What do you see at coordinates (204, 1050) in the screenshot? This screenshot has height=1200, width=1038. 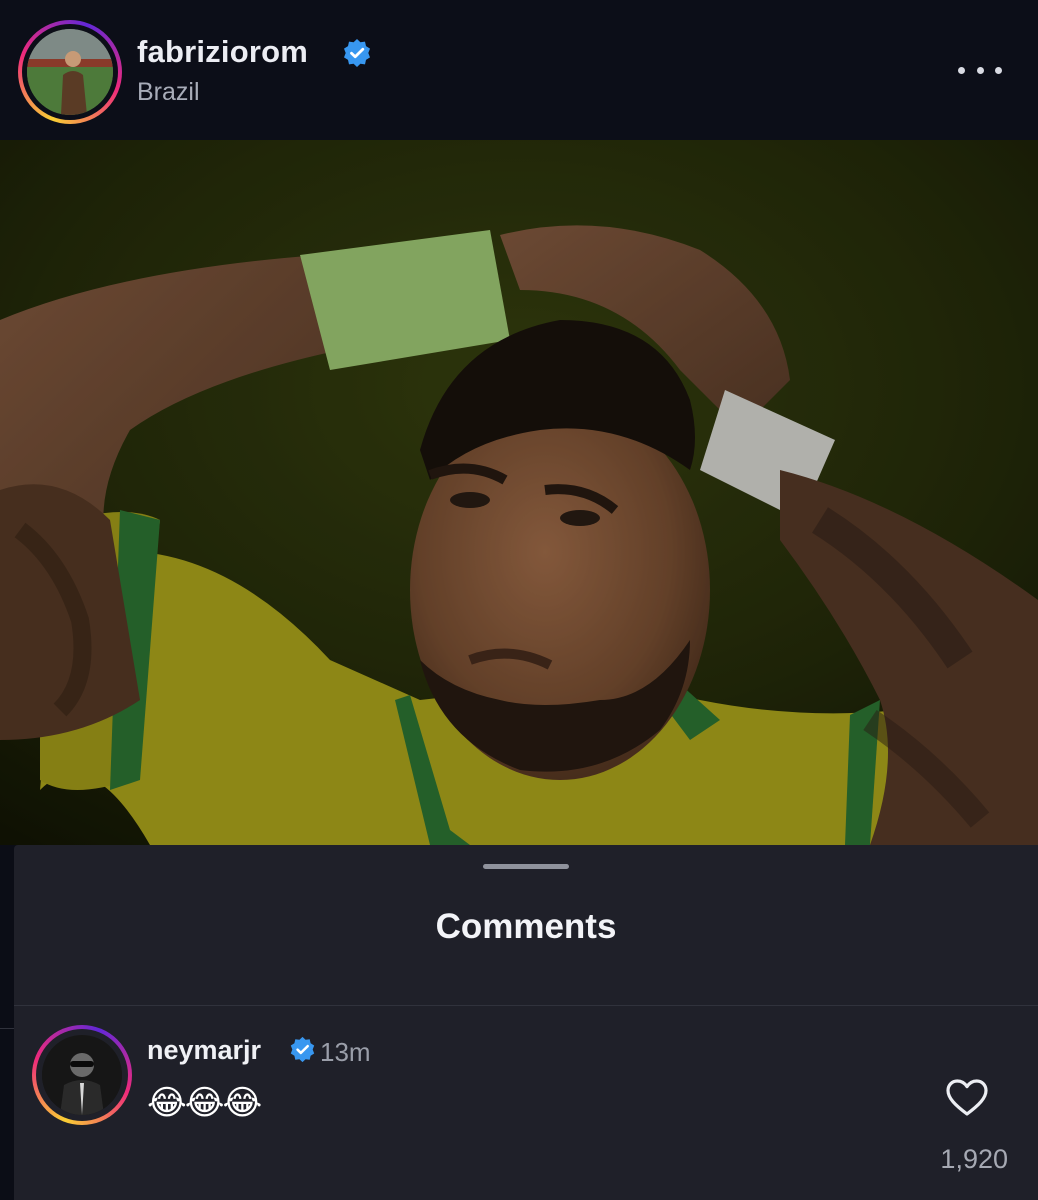 I see `comment-username: neymarjr` at bounding box center [204, 1050].